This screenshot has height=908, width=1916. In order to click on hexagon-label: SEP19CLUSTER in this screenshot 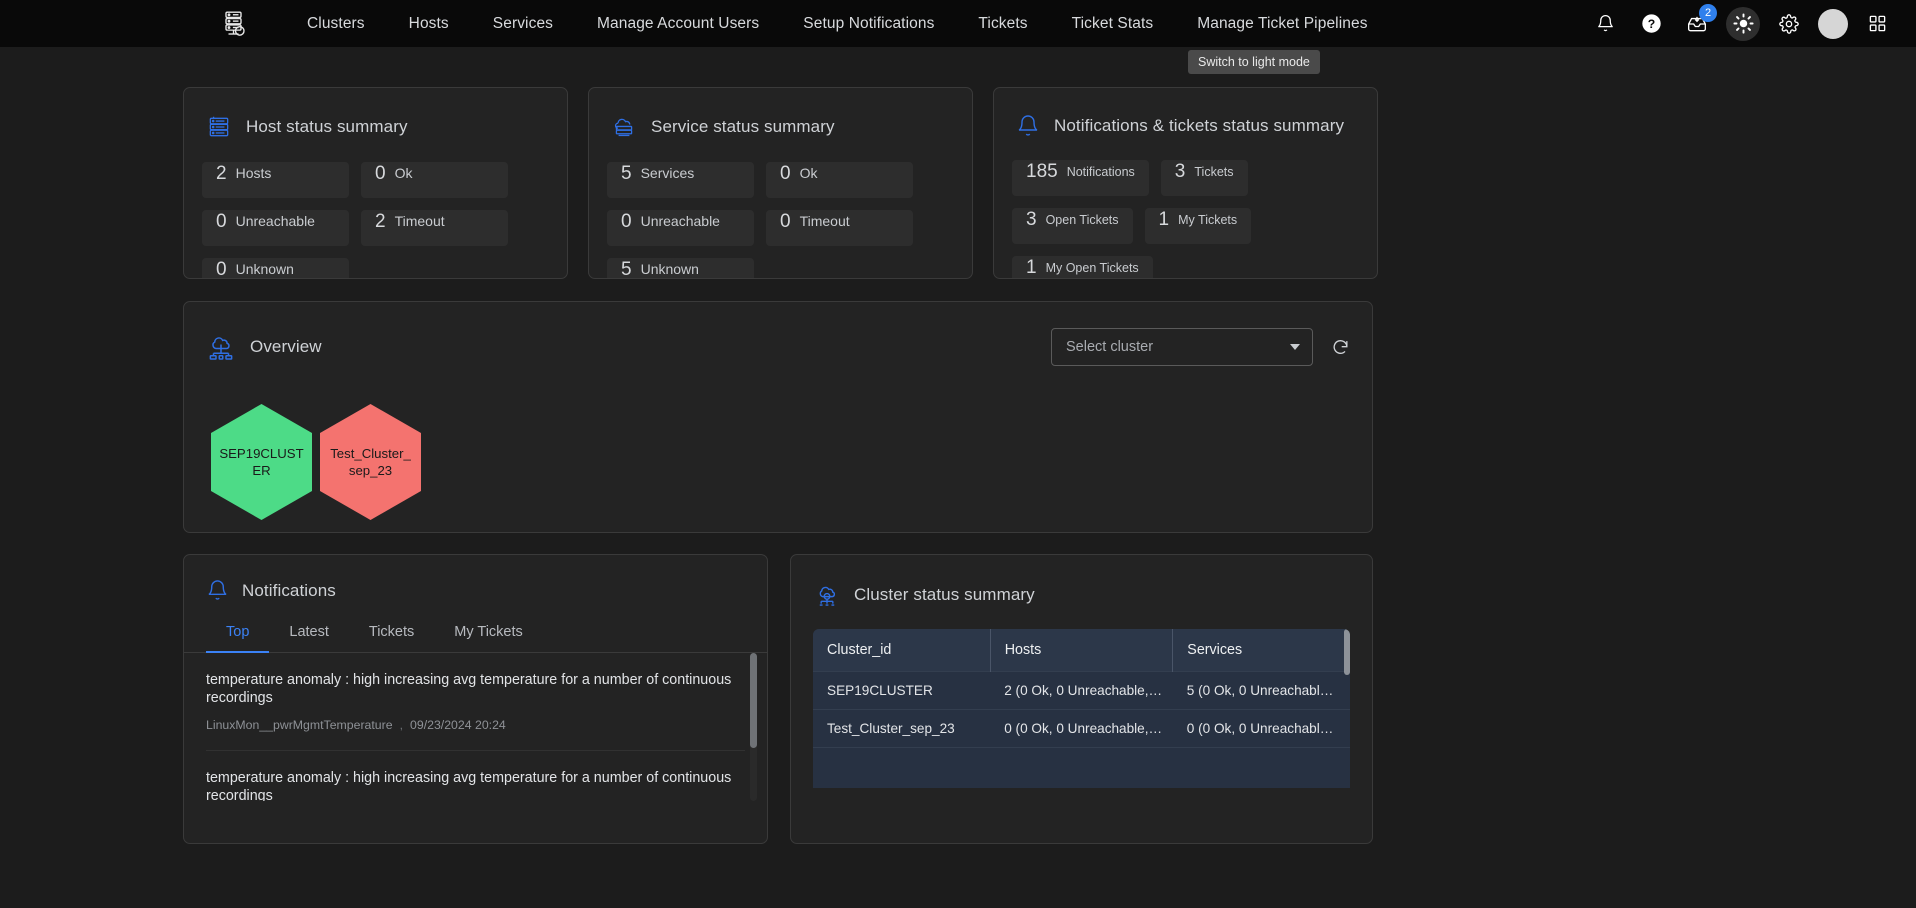, I will do `click(261, 462)`.